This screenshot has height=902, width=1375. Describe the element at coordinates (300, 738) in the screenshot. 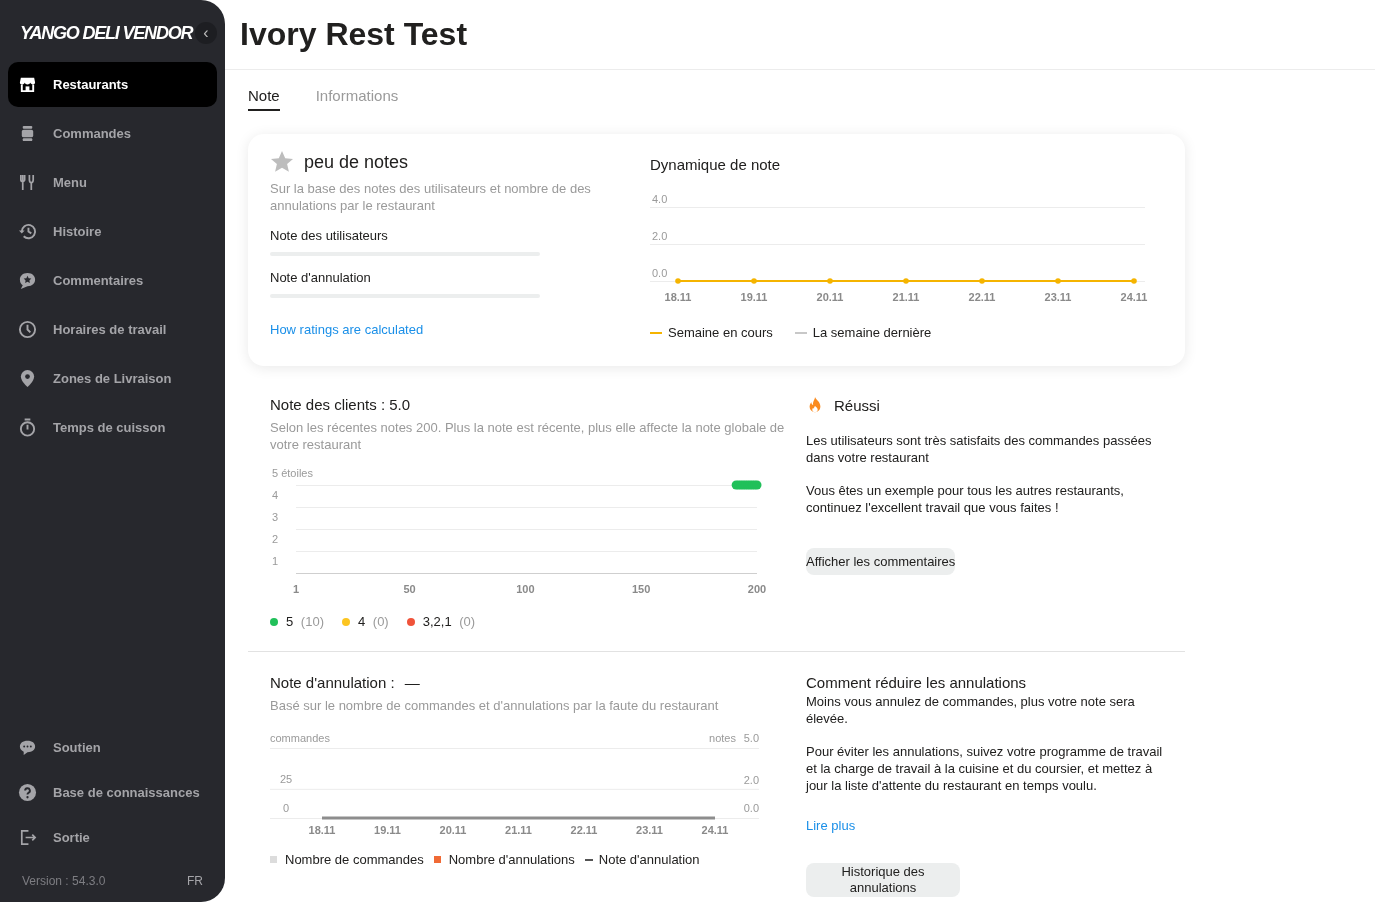

I see `axis-label: commandes` at that location.